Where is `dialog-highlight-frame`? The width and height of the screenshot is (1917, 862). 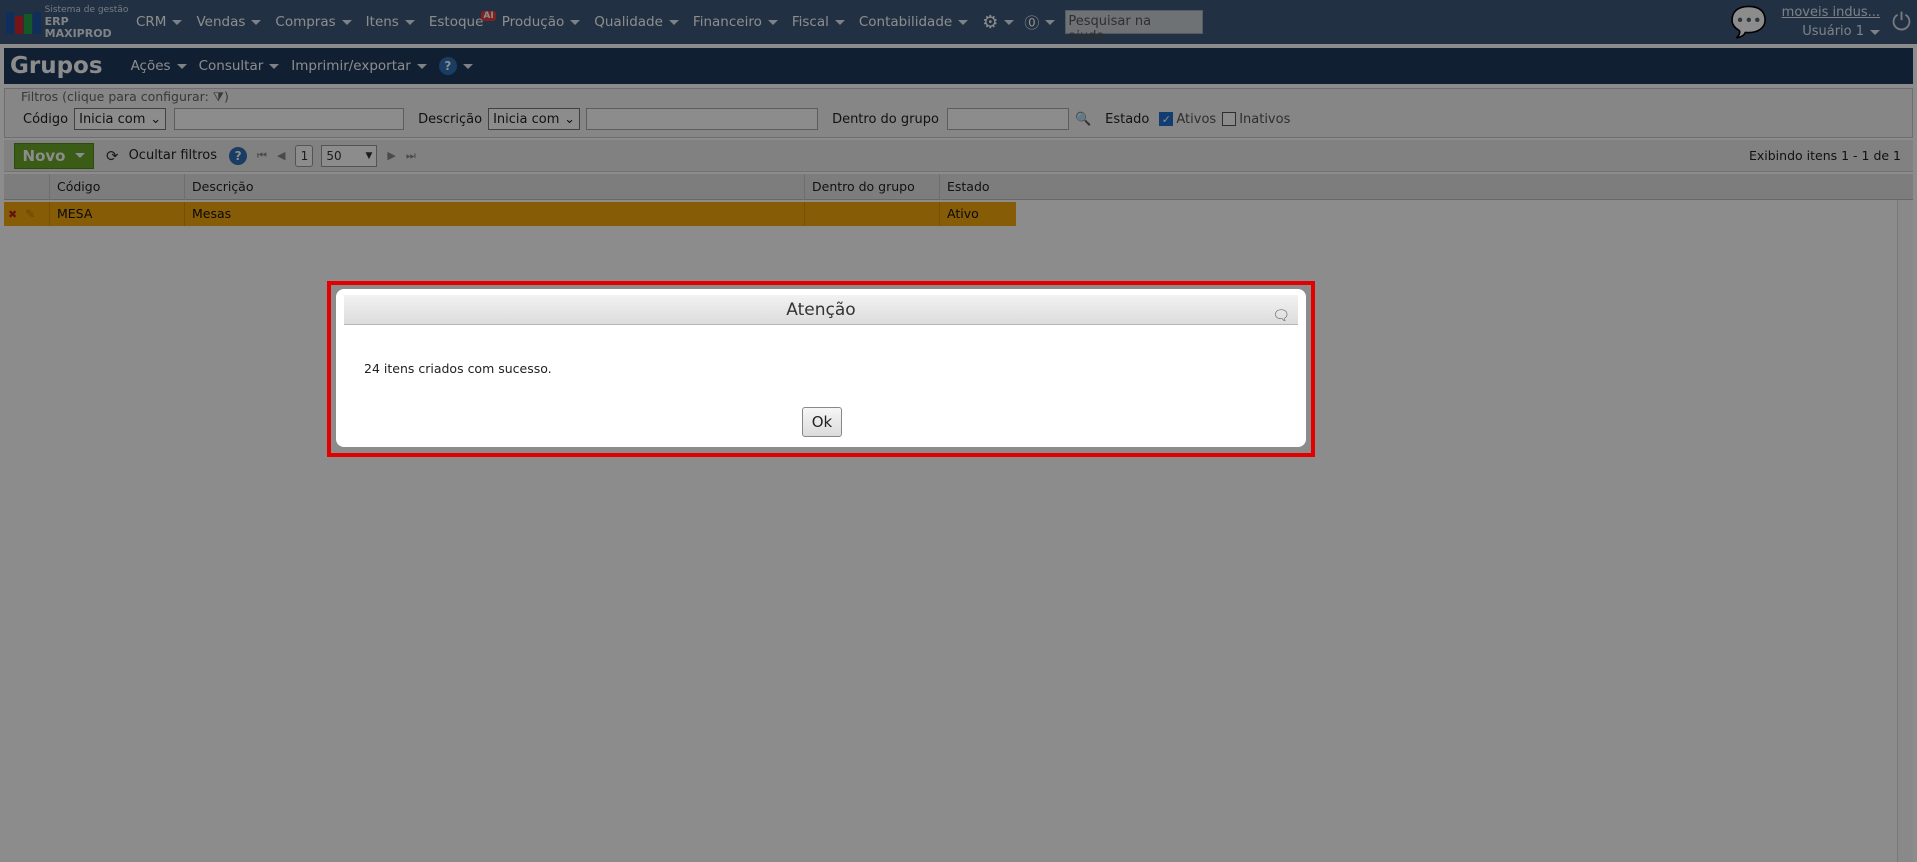 dialog-highlight-frame is located at coordinates (821, 369).